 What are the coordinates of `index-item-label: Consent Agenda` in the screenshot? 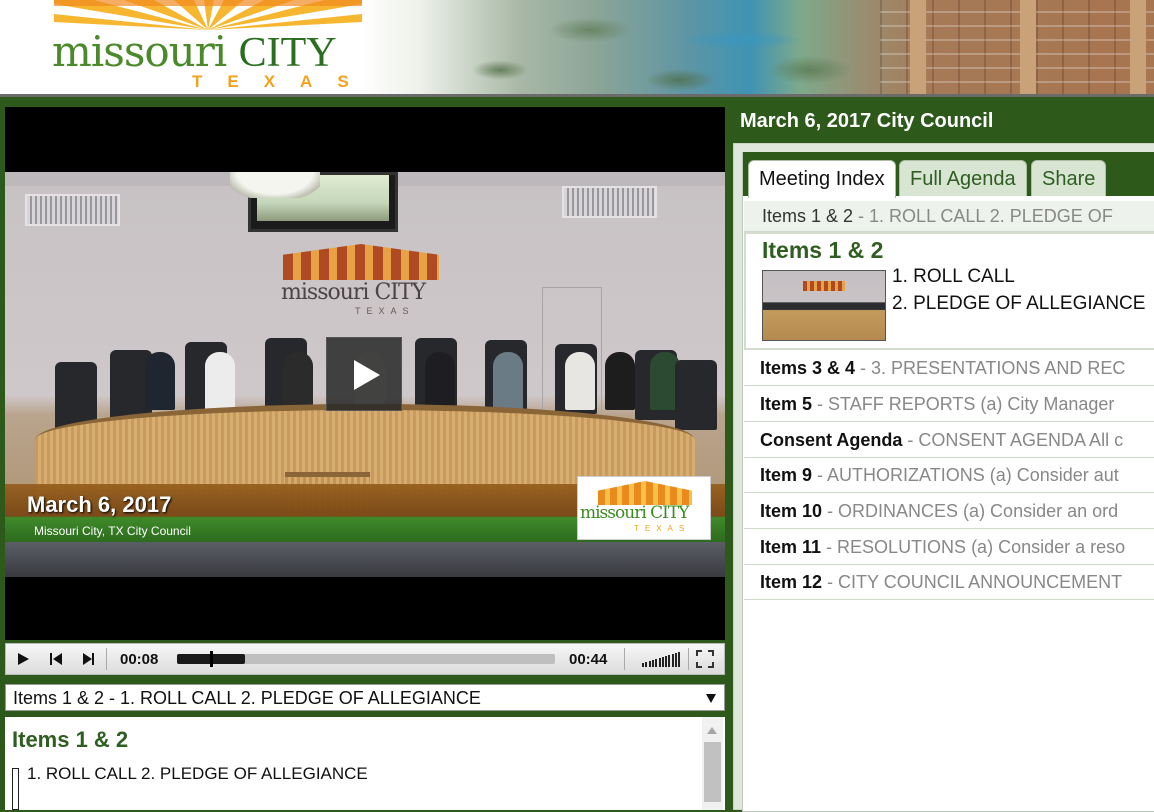 It's located at (831, 440).